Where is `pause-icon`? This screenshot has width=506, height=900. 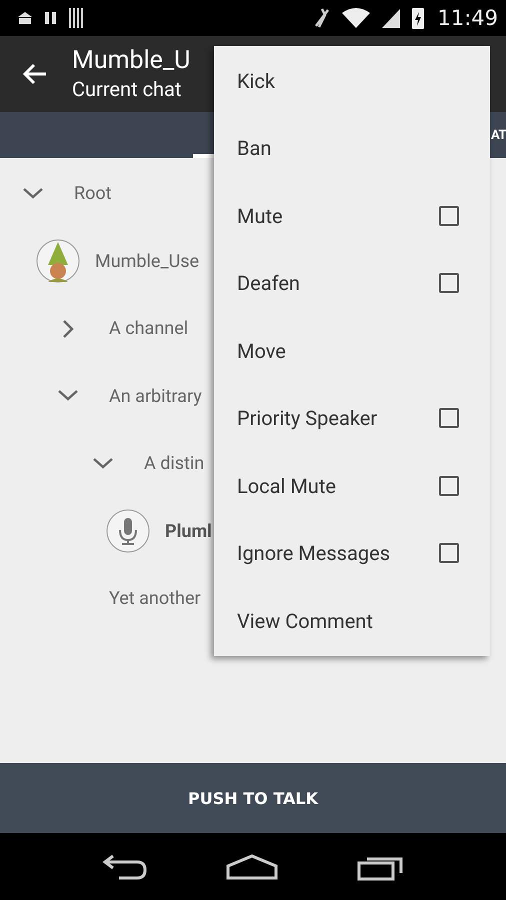
pause-icon is located at coordinates (51, 18).